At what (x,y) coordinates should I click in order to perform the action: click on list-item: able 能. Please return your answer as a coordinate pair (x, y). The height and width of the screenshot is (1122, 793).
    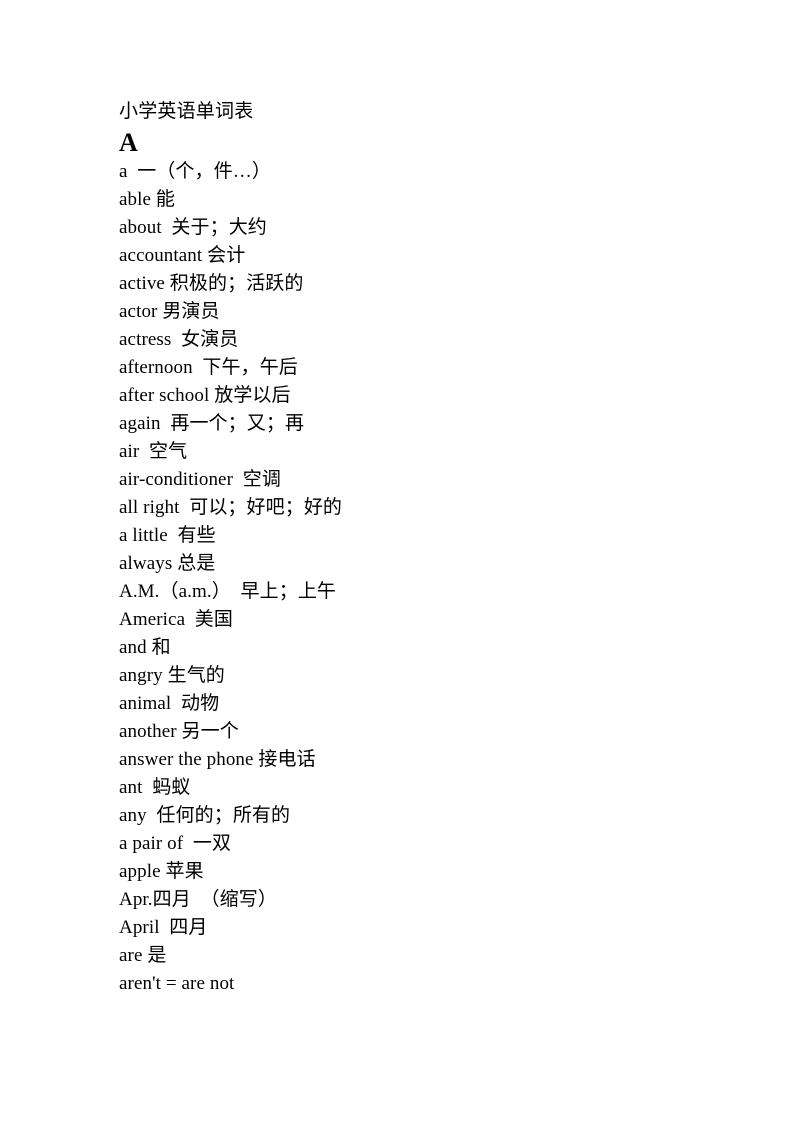
    Looking at the image, I should click on (147, 199).